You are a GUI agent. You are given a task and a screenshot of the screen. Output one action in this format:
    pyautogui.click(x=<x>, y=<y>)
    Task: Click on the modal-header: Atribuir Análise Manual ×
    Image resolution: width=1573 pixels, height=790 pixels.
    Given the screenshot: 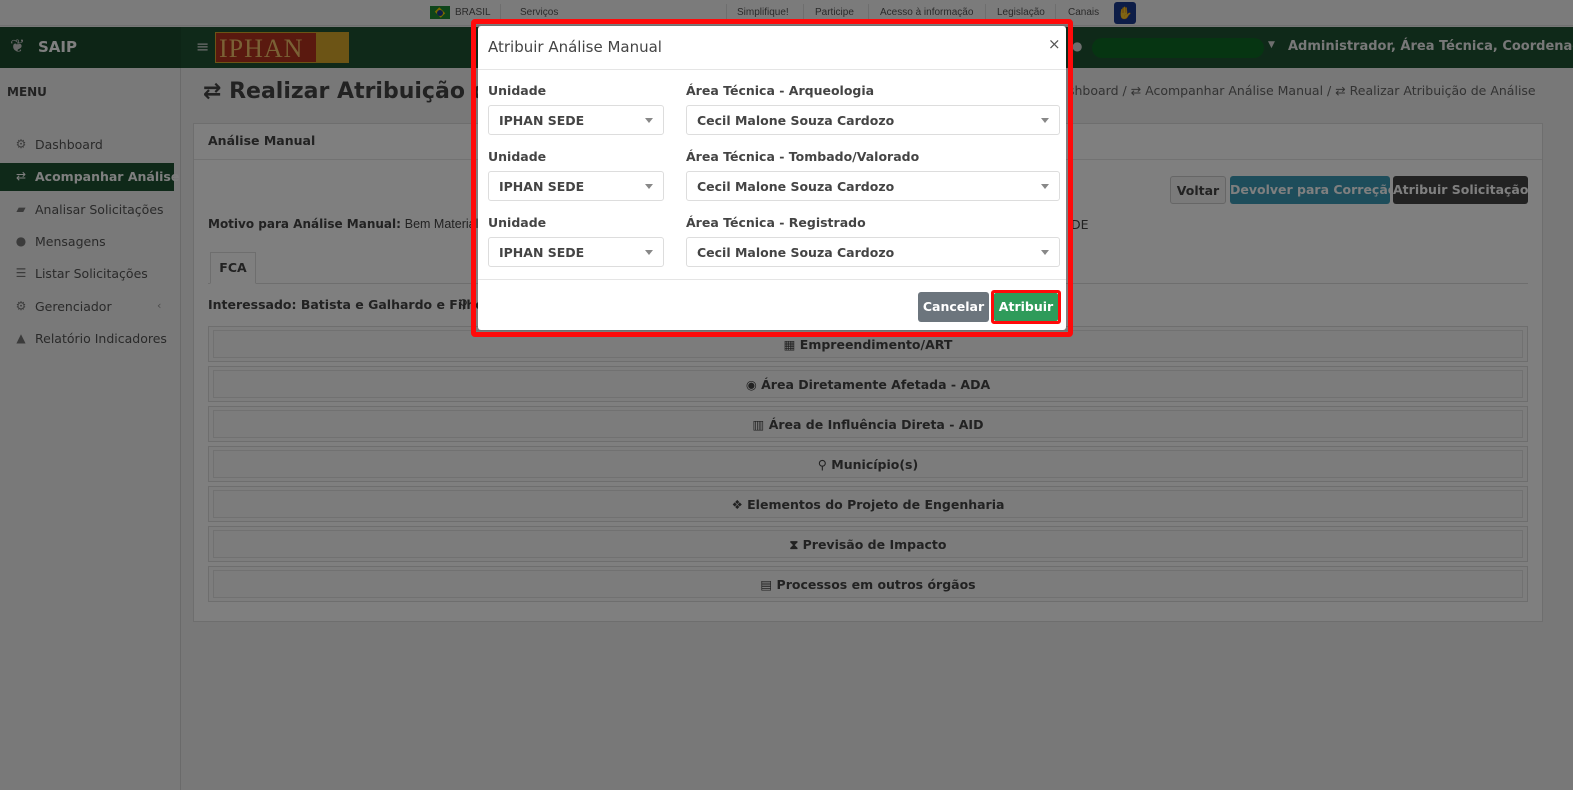 What is the action you would take?
    pyautogui.click(x=772, y=48)
    